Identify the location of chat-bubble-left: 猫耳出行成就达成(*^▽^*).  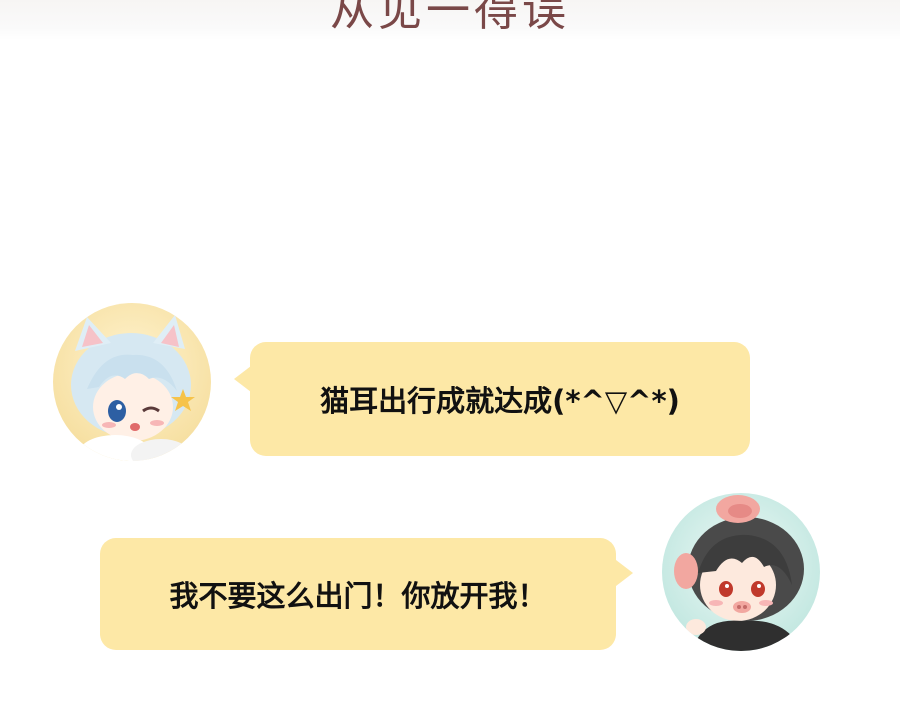
(500, 399).